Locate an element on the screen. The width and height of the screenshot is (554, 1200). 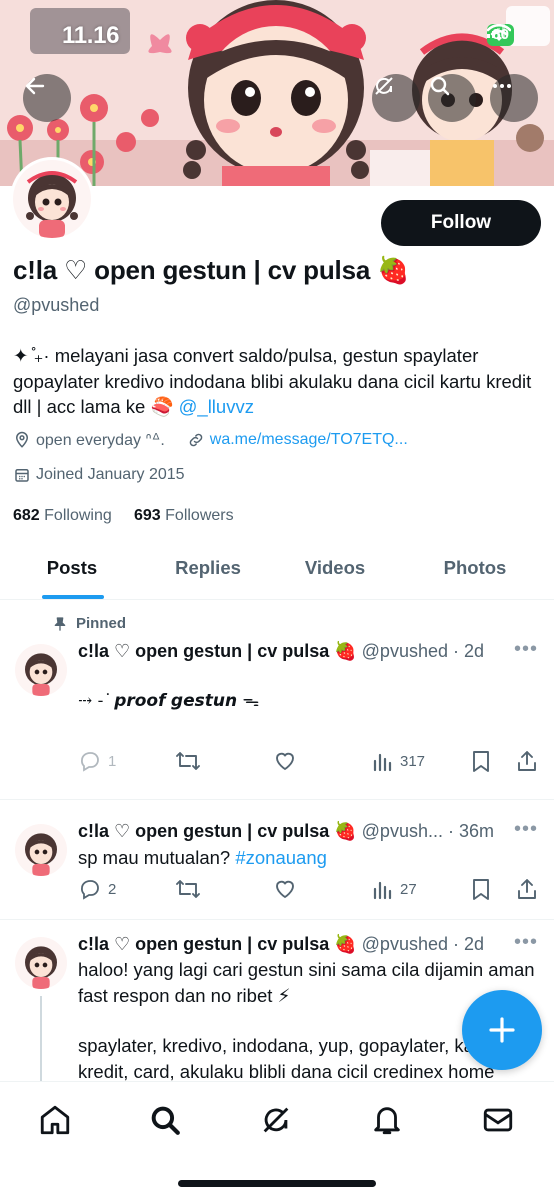
back-arrow-icon is located at coordinates (35, 86).